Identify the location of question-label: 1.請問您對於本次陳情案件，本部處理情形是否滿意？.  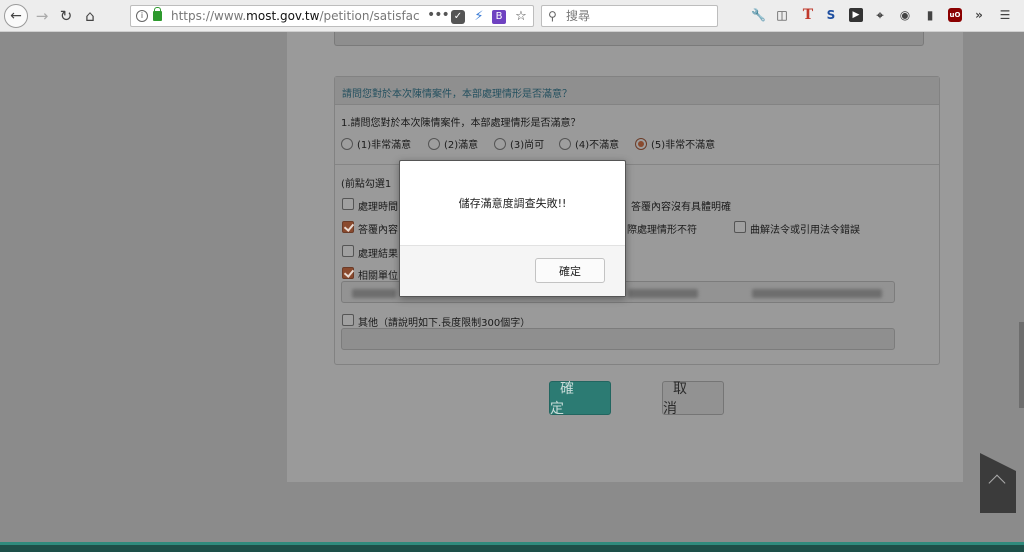
(461, 123).